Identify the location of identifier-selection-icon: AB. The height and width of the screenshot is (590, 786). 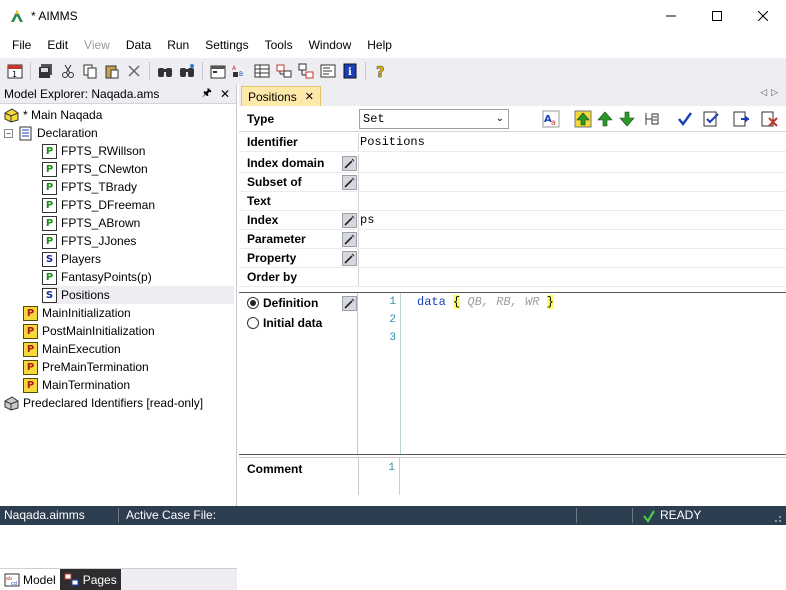
(240, 71).